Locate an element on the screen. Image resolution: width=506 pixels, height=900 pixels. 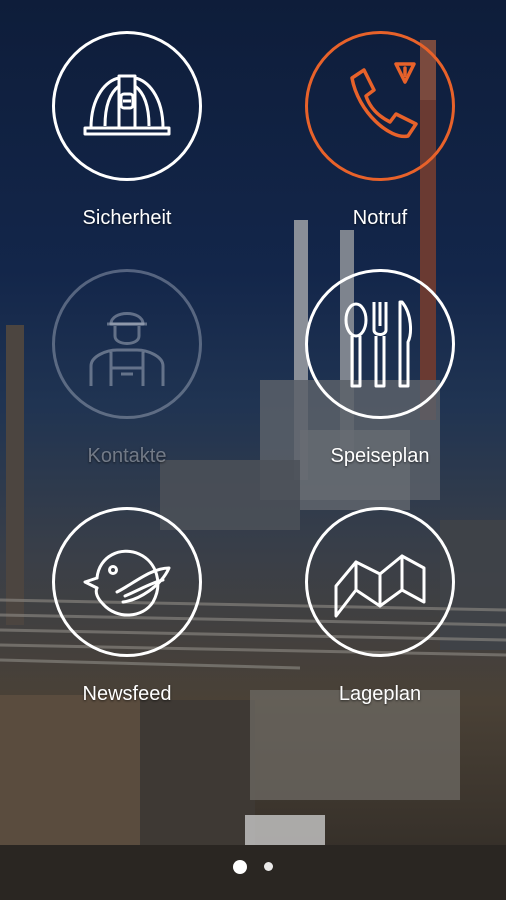
bird-icon is located at coordinates (127, 583).